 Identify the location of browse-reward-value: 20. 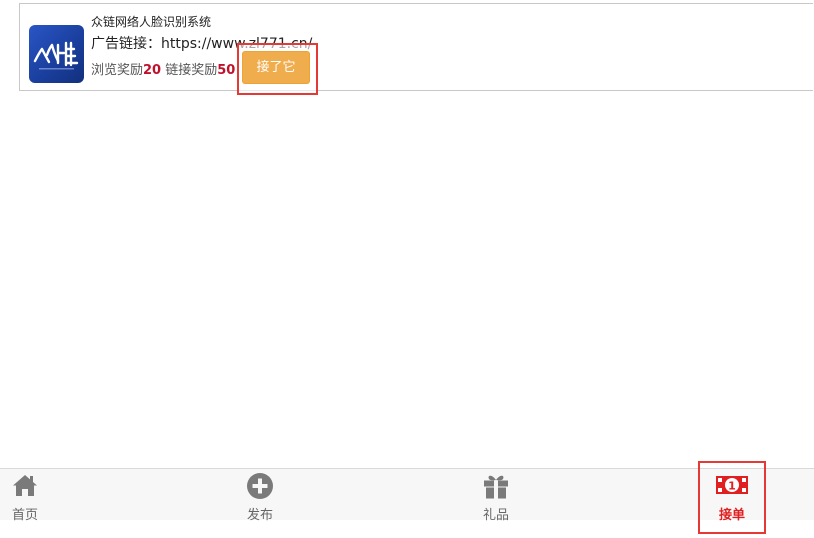
(152, 70).